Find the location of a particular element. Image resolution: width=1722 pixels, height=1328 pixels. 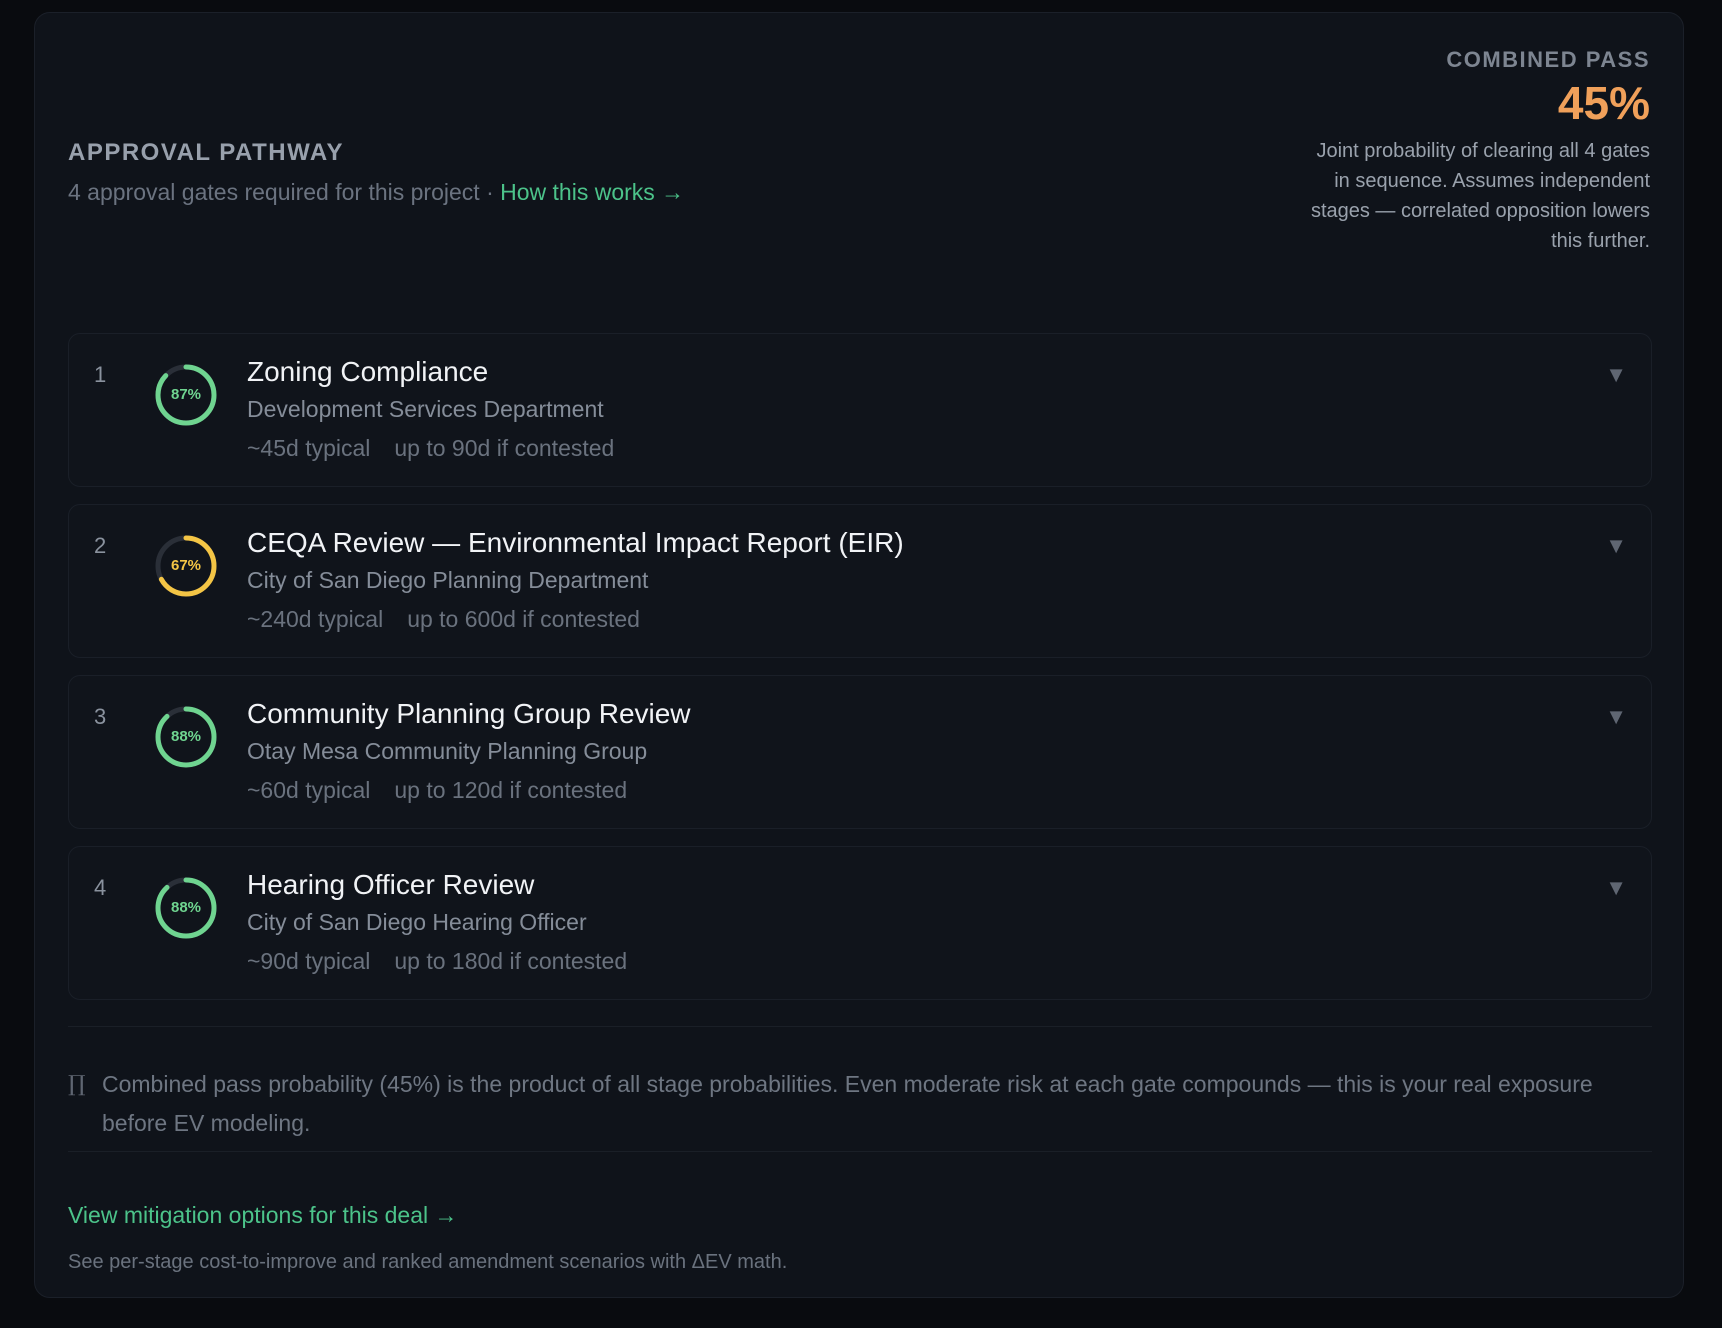

contested-duration: up to 120d if contested is located at coordinates (511, 790).